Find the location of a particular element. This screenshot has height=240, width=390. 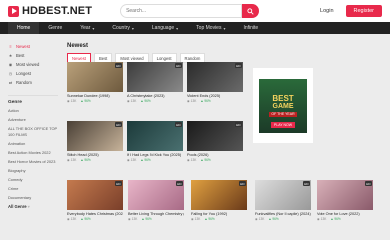

movie-title: A Christmytake (2023) is located at coordinates (155, 96).